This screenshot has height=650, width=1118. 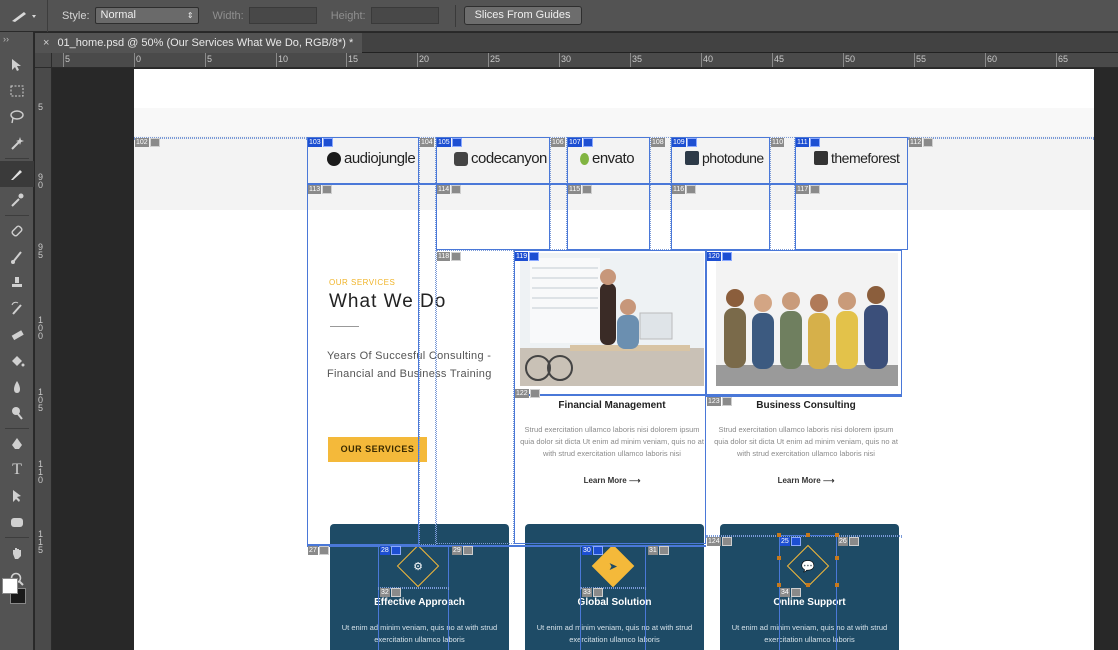 What do you see at coordinates (719, 401) in the screenshot?
I see `slice-tag: 123` at bounding box center [719, 401].